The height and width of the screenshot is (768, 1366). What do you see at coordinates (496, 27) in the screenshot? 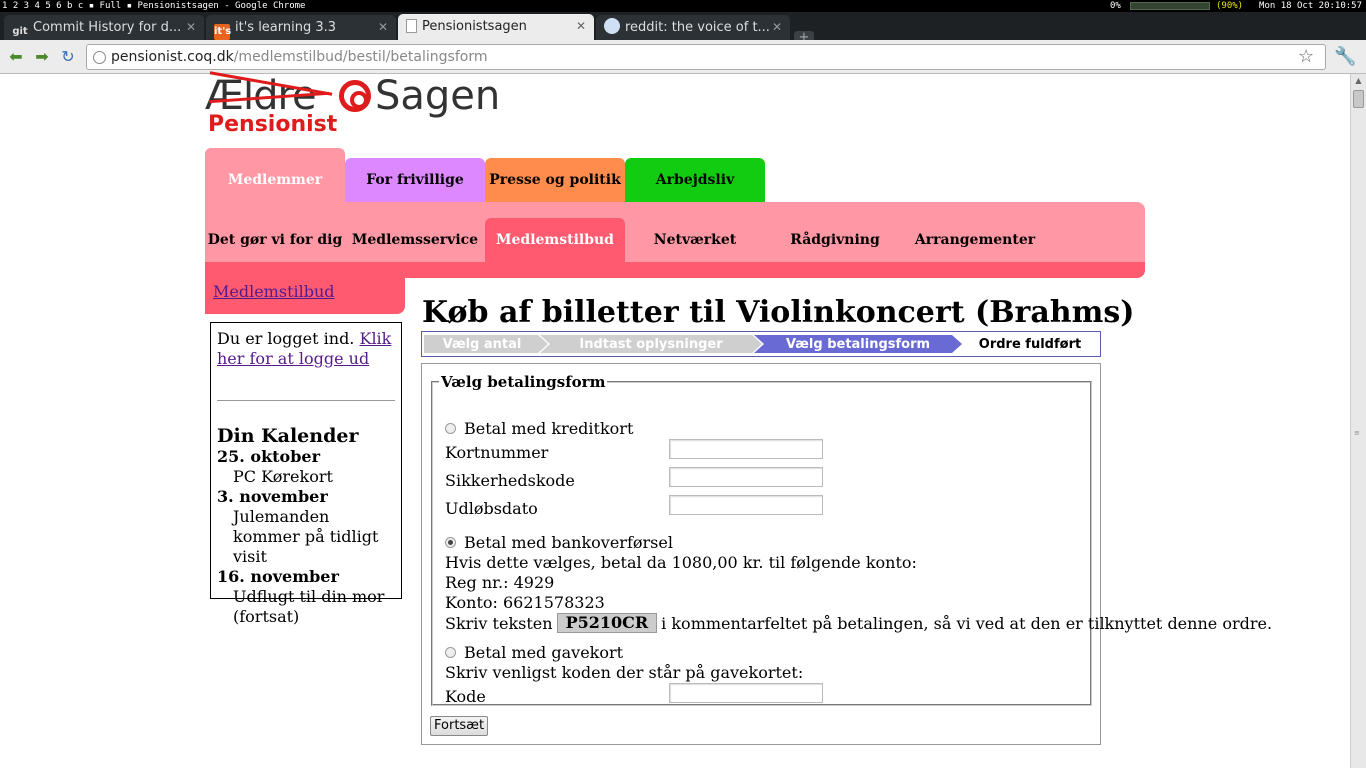
I see `browser-tab-active: Pensionistsagen ✕` at bounding box center [496, 27].